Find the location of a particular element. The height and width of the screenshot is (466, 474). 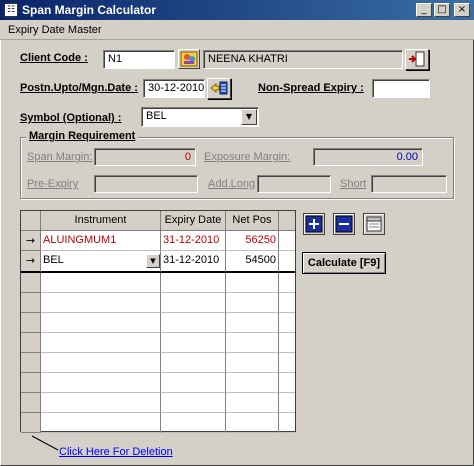

client-code-label: Client Code : is located at coordinates (54, 58).